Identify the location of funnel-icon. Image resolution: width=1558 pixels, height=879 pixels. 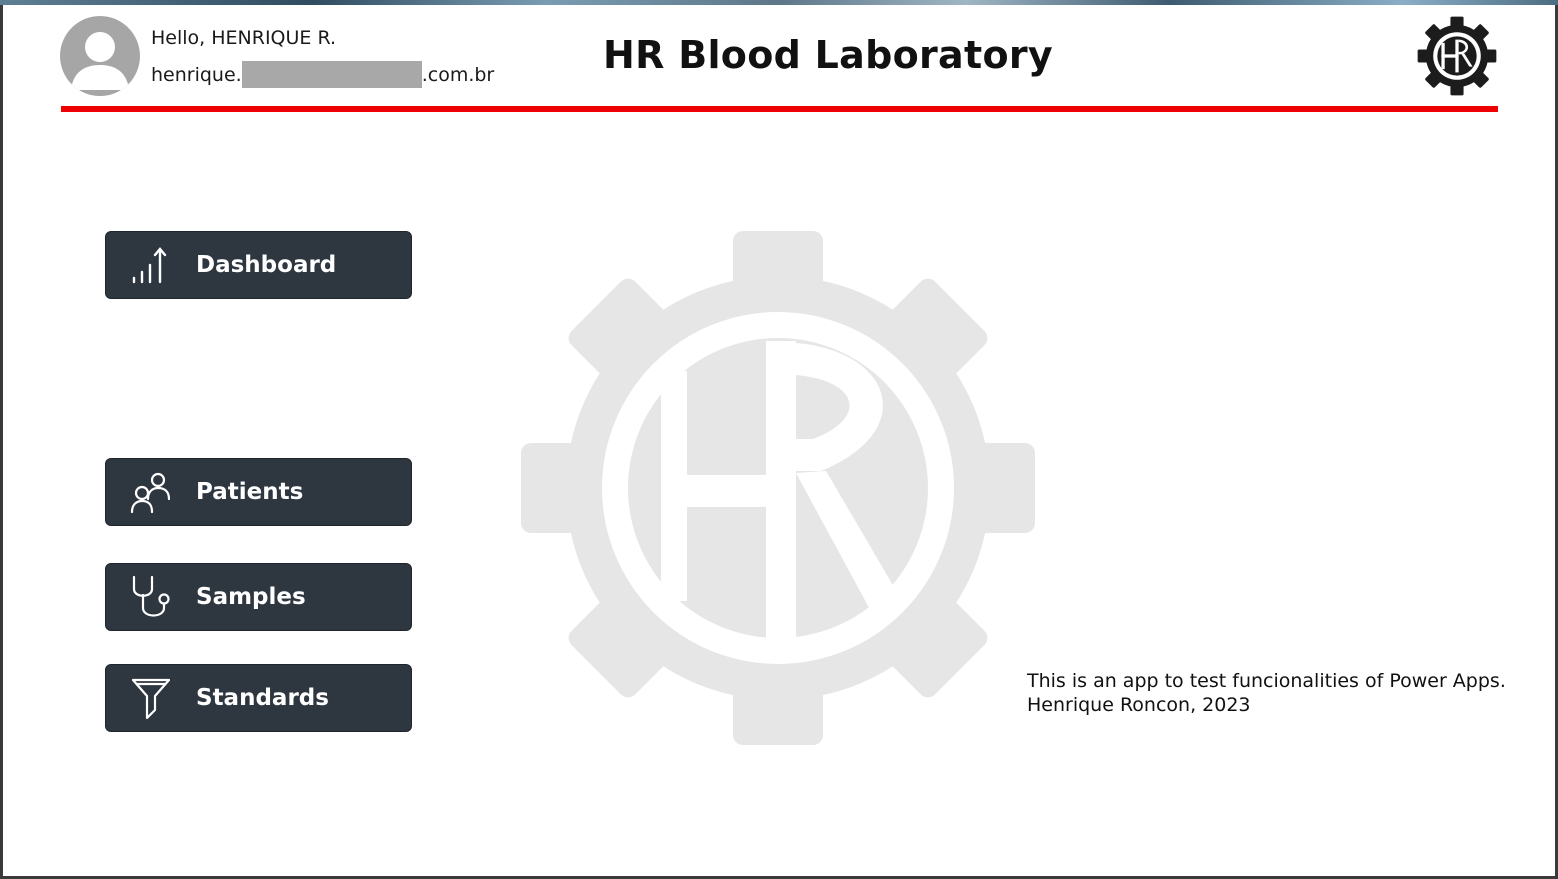
(151, 698).